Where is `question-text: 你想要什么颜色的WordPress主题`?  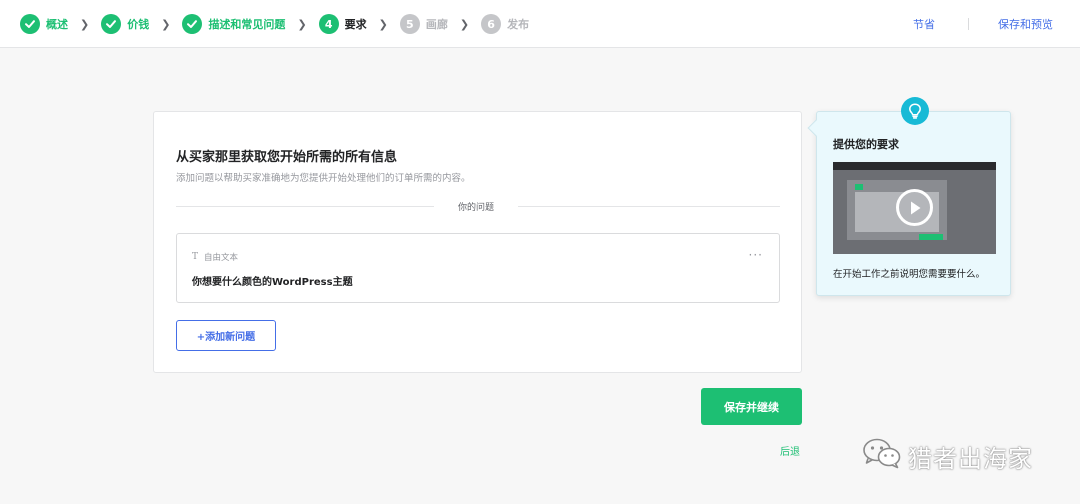 question-text: 你想要什么颜色的WordPress主题 is located at coordinates (272, 282).